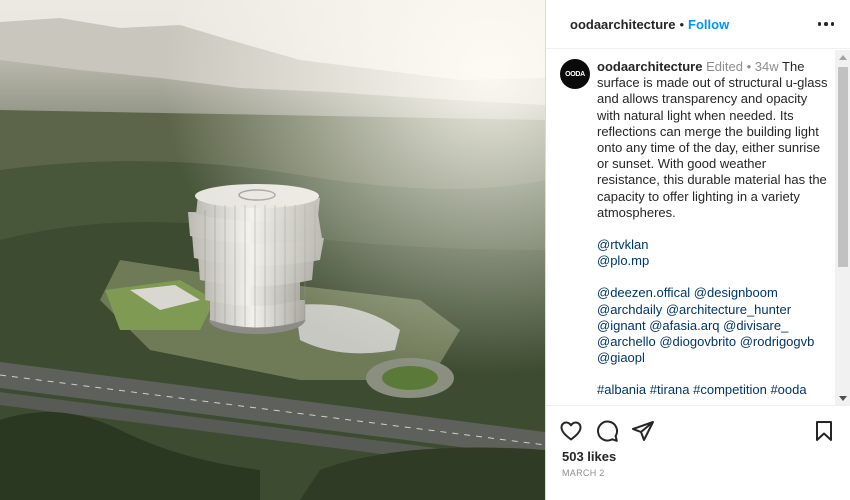 The width and height of the screenshot is (850, 500). What do you see at coordinates (843, 398) in the screenshot?
I see `scroll-down-arrow-icon` at bounding box center [843, 398].